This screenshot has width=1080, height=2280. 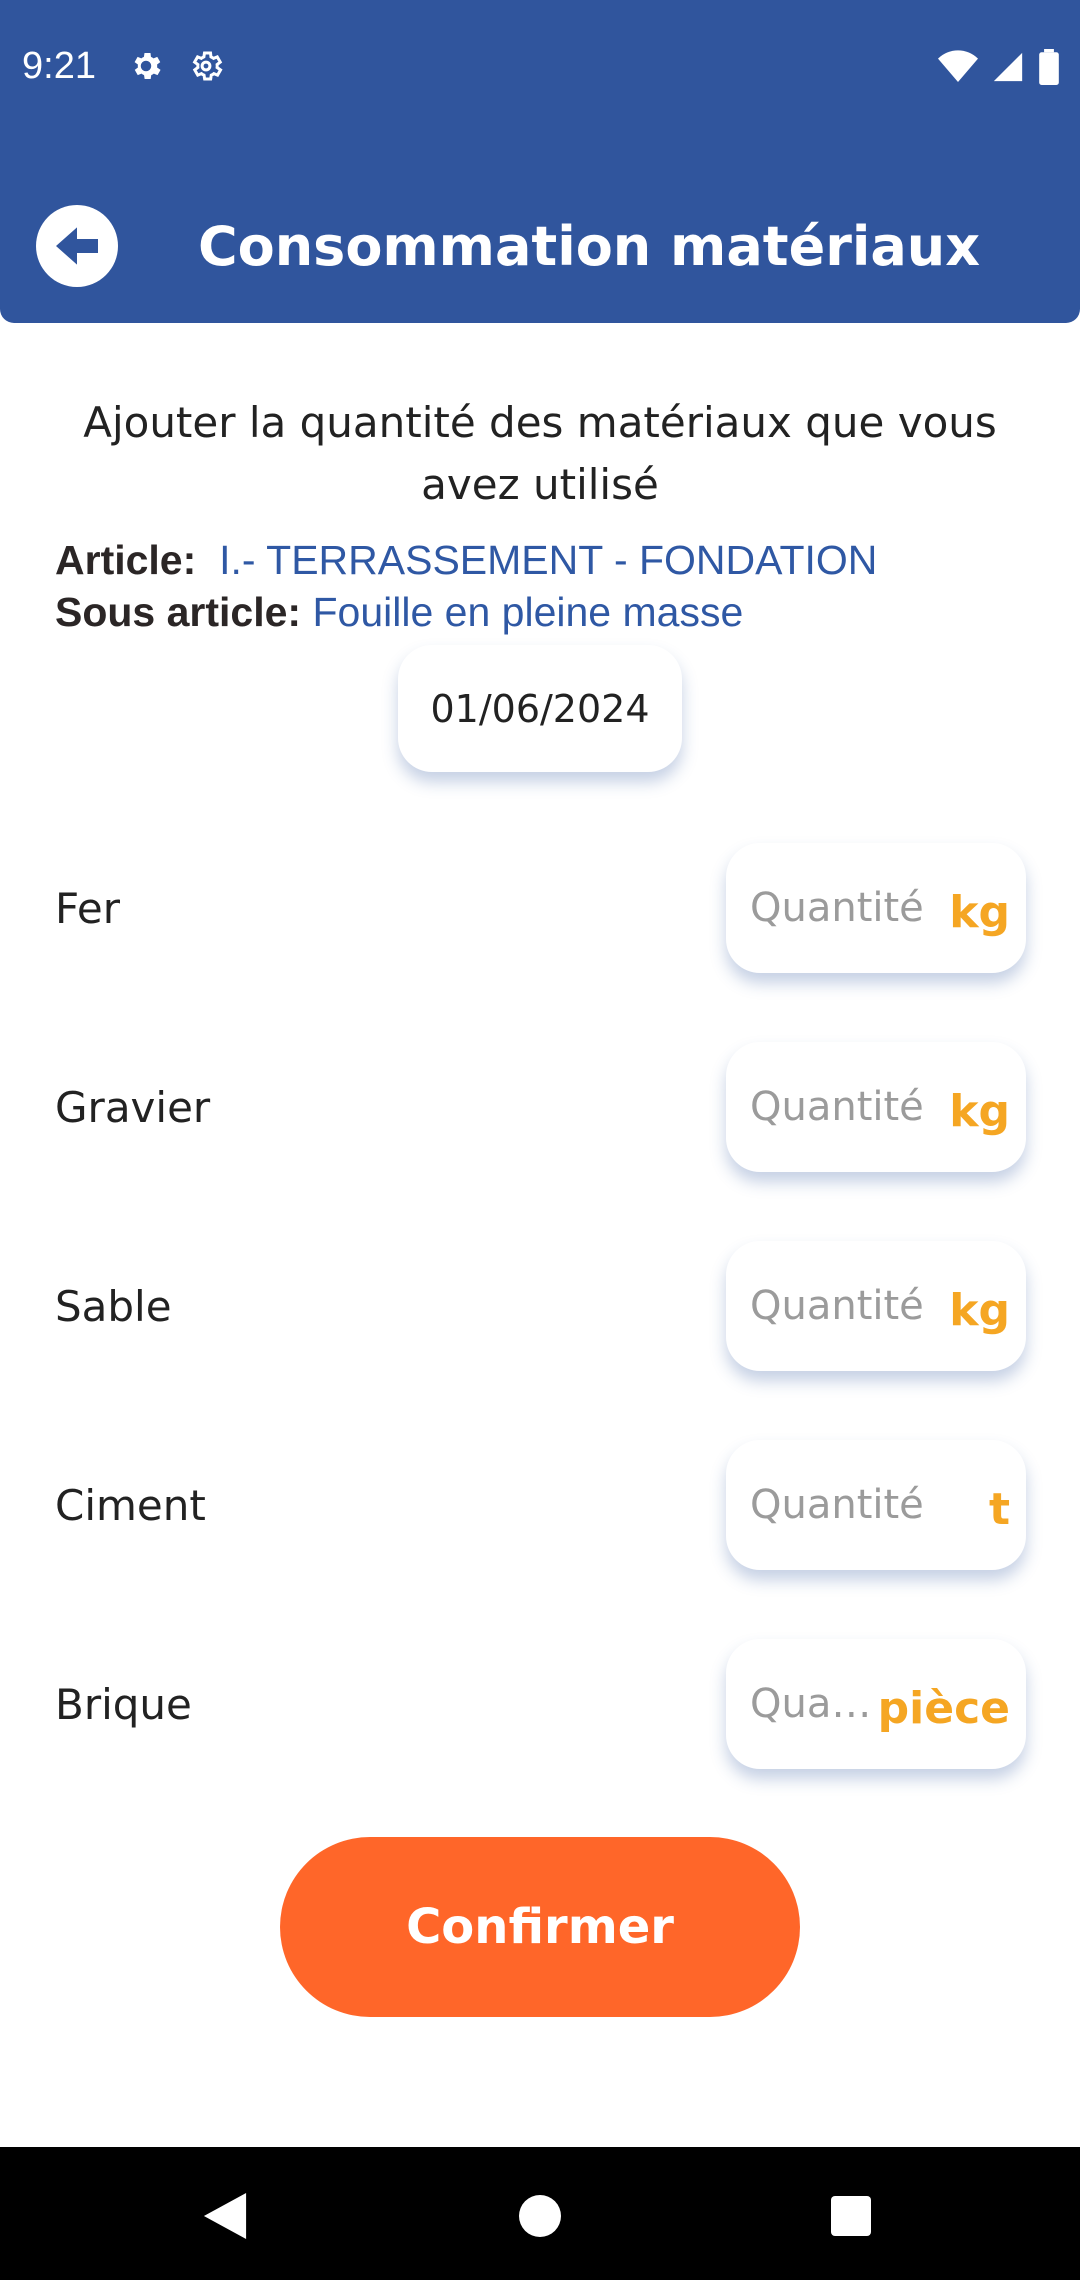 What do you see at coordinates (123, 1704) in the screenshot?
I see `material-name: Brique` at bounding box center [123, 1704].